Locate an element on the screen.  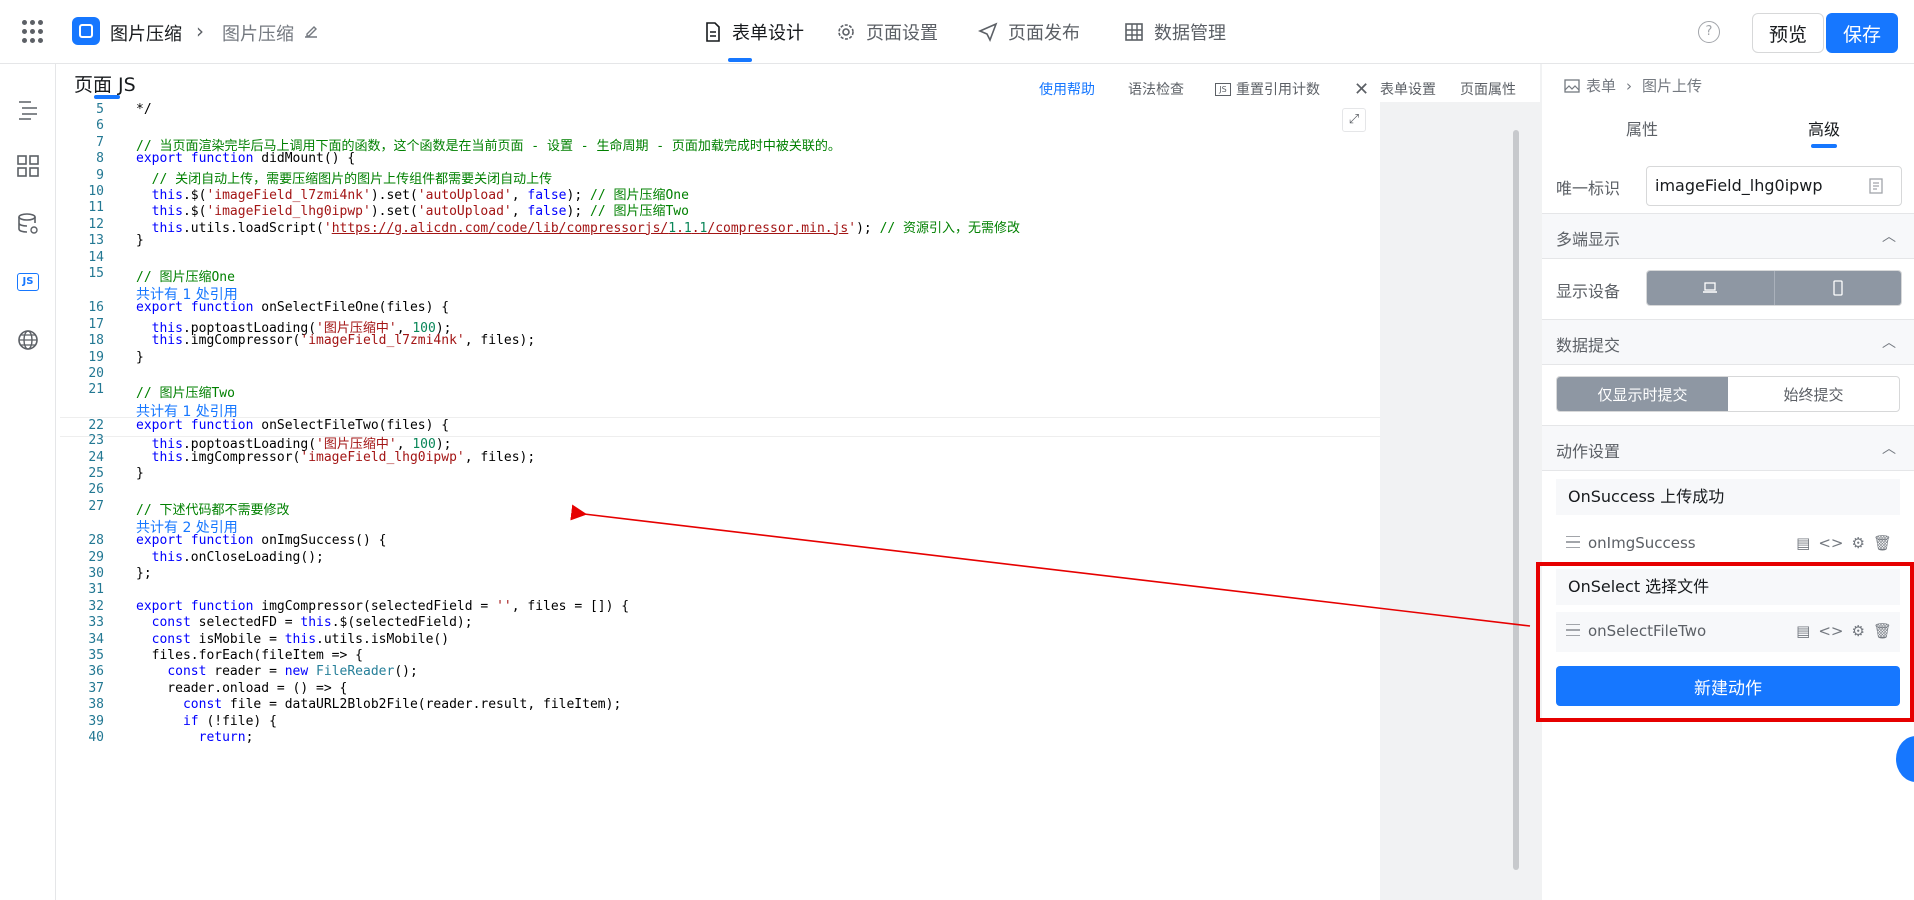
preview-button: 预览 is located at coordinates (1788, 33).